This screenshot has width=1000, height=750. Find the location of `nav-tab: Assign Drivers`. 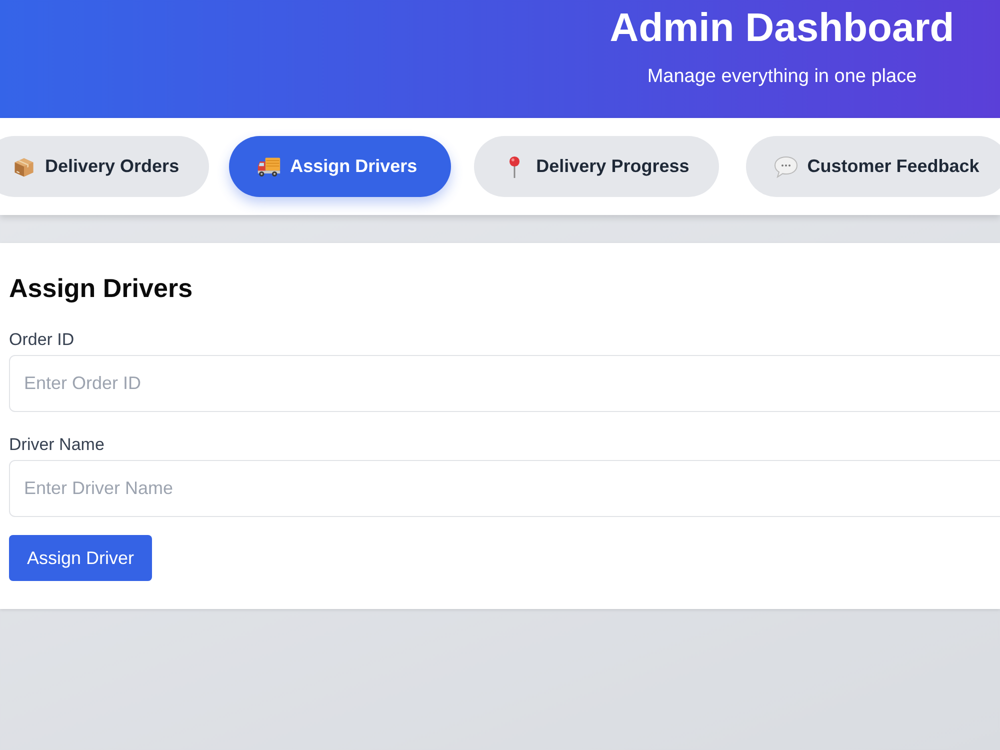

nav-tab: Assign Drivers is located at coordinates (340, 166).